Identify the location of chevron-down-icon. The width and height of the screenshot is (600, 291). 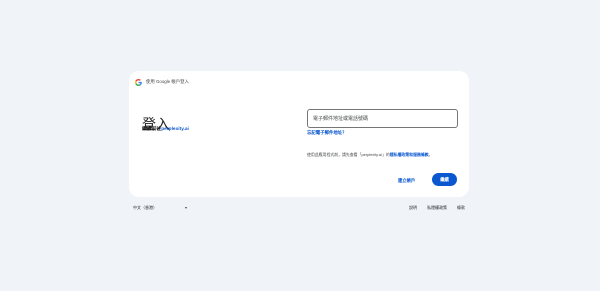
(186, 207).